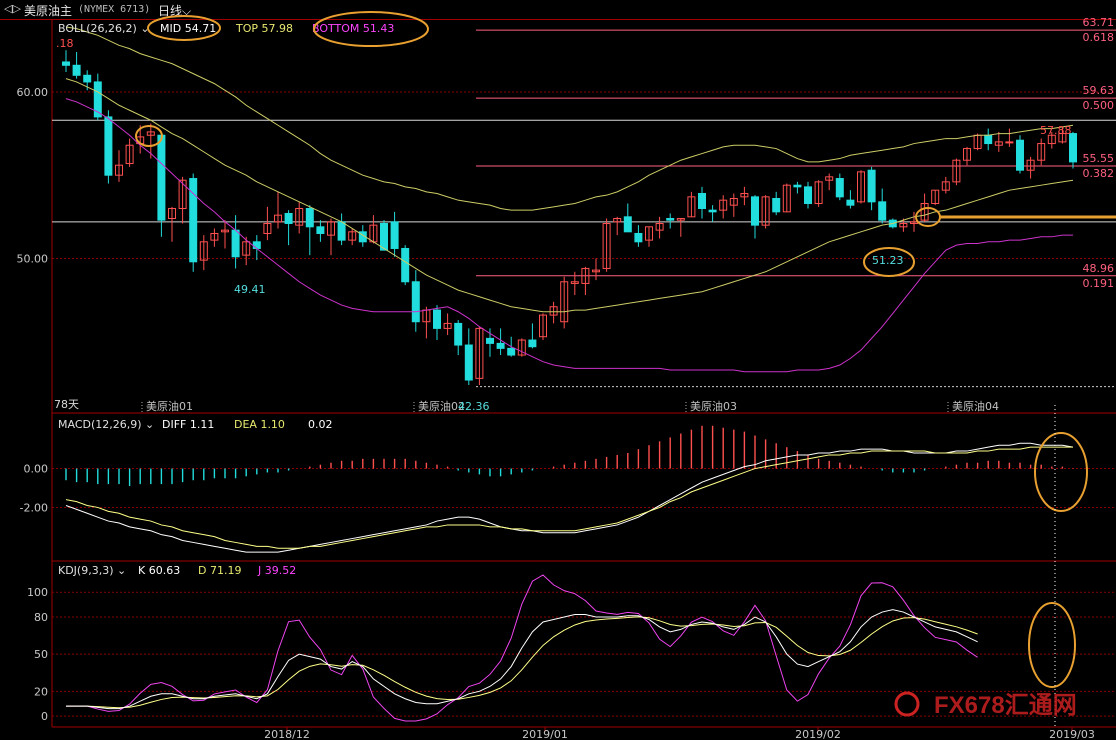 Image resolution: width=1116 pixels, height=740 pixels. Describe the element at coordinates (1072, 734) in the screenshot. I see `x-axis-label: 2019/03` at that location.